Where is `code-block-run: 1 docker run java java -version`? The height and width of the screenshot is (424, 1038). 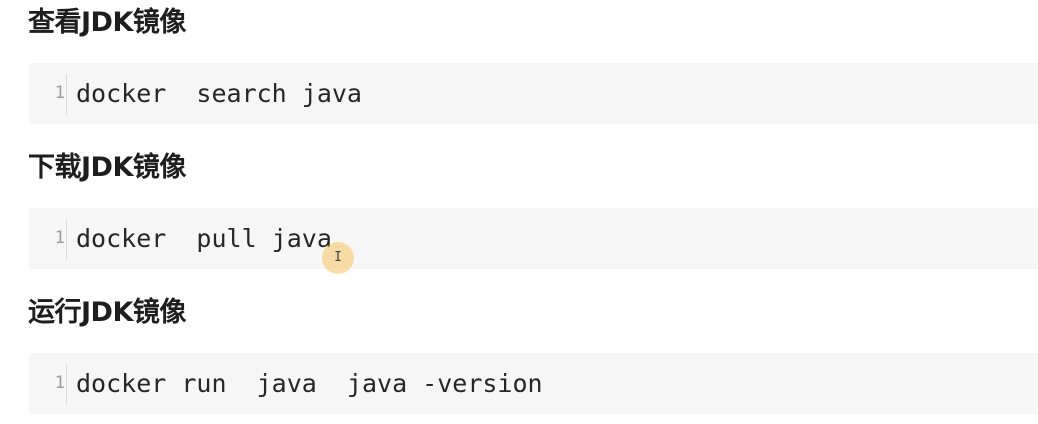
code-block-run: 1 docker run java java -version is located at coordinates (533, 383).